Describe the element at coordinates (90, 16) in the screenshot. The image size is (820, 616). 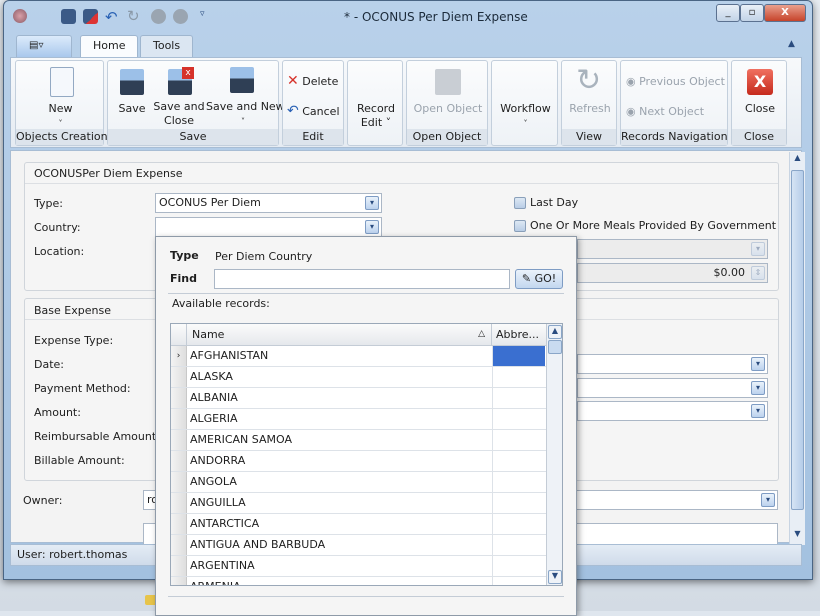
I see `save-close-quick-icon` at that location.